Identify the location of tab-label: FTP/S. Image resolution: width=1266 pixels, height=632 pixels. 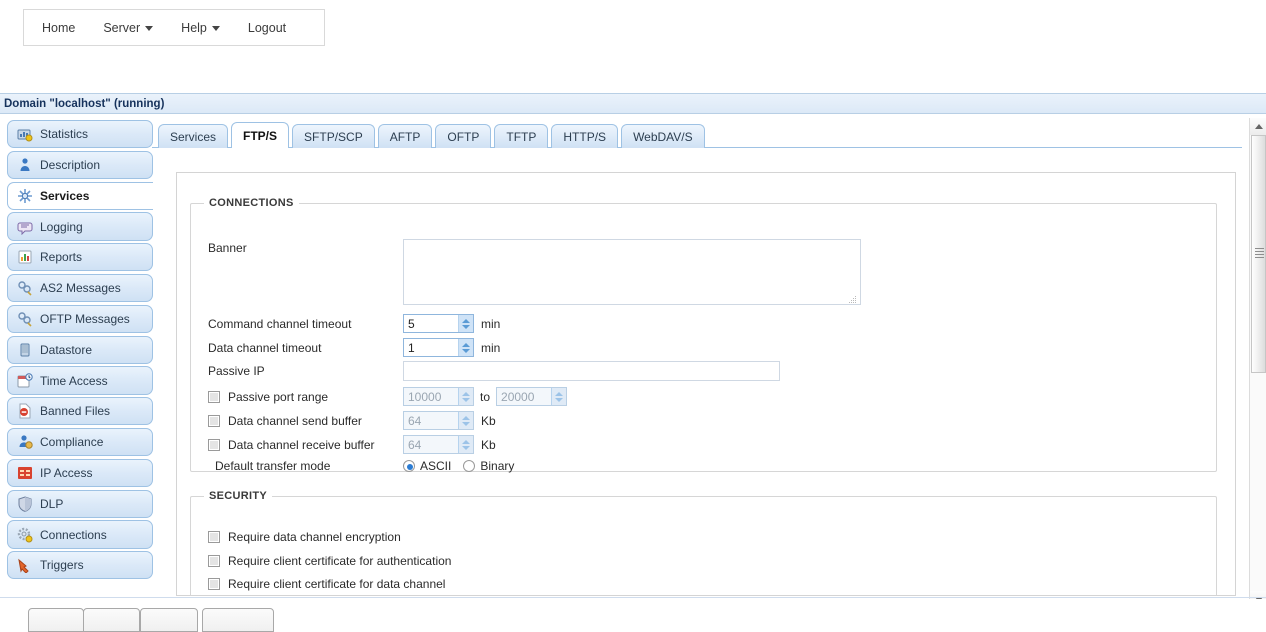
(260, 135).